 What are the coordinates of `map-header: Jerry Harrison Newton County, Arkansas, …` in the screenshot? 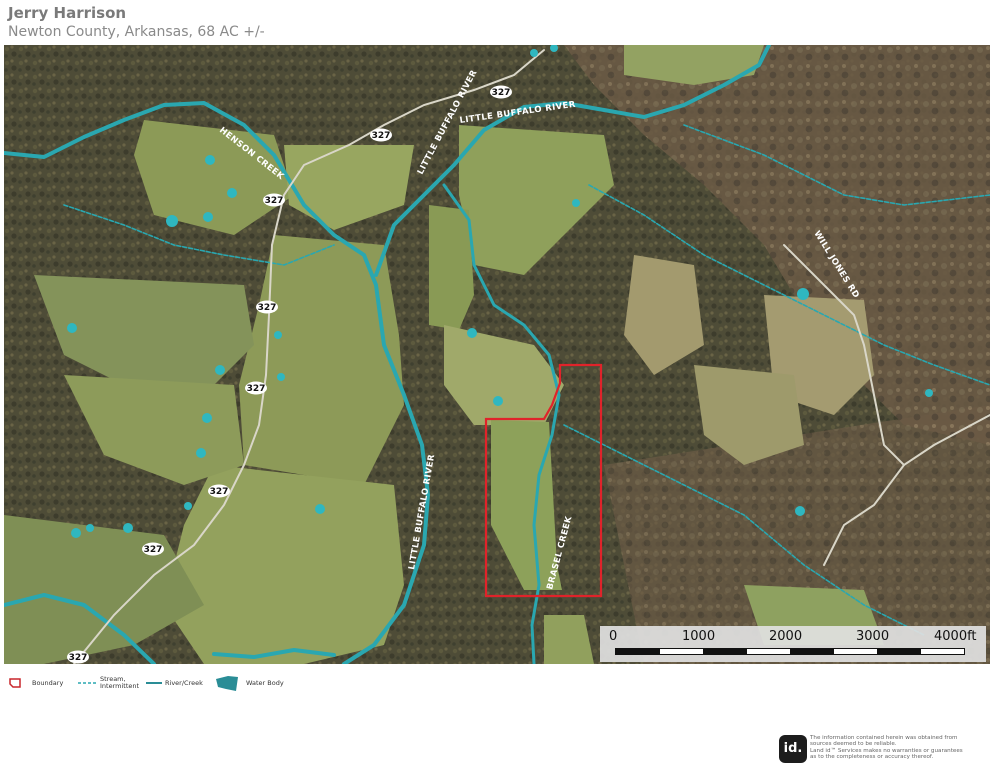 It's located at (136, 23).